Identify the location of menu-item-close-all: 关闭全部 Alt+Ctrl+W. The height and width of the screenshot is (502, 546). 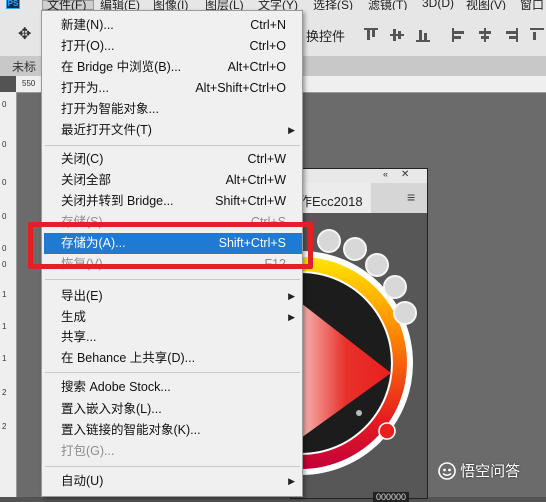
(172, 180).